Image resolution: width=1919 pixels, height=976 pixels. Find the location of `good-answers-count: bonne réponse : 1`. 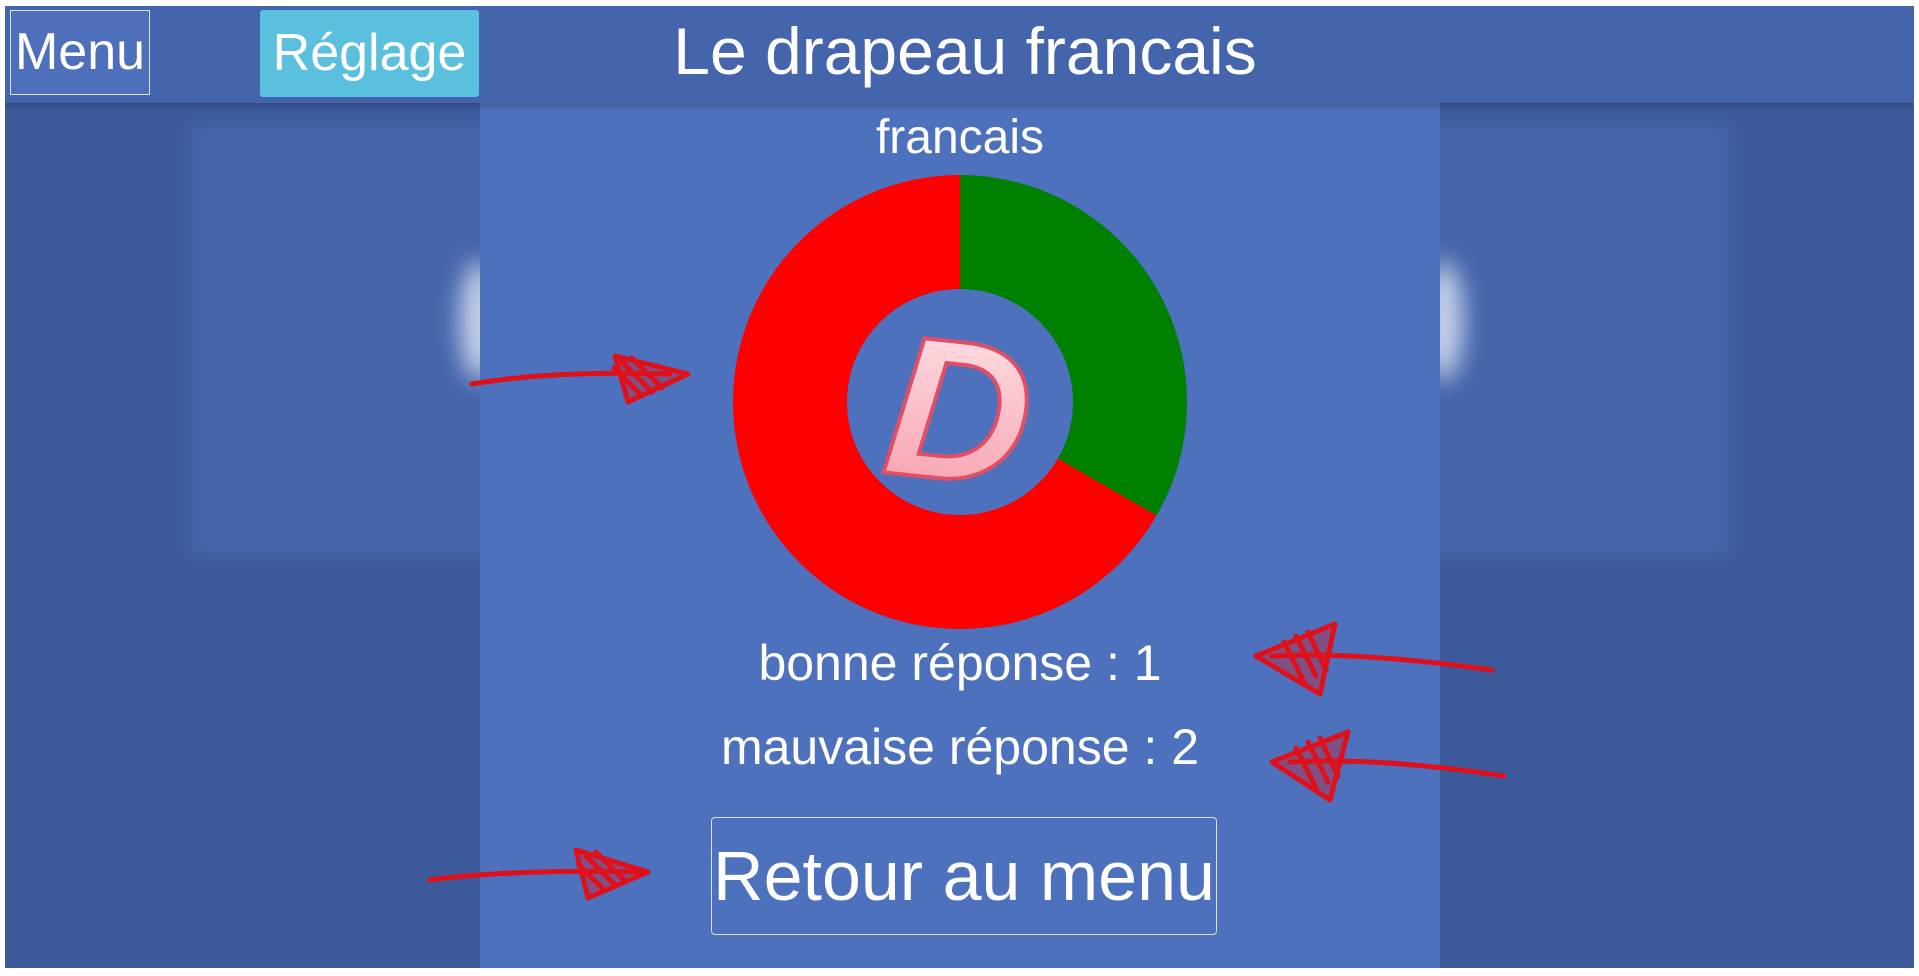

good-answers-count: bonne réponse : 1 is located at coordinates (960, 663).